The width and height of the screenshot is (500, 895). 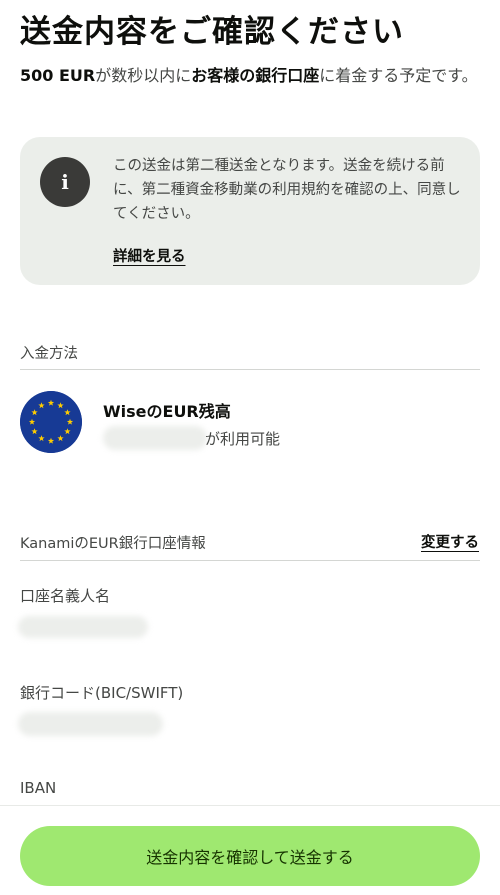 I want to click on bank-details-label: KanamiのEUR銀行口座情報, so click(x=113, y=544).